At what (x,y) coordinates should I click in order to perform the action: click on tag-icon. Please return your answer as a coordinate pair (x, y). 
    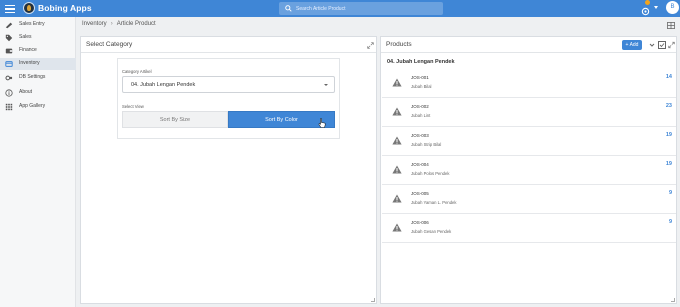
    Looking at the image, I should click on (9, 38).